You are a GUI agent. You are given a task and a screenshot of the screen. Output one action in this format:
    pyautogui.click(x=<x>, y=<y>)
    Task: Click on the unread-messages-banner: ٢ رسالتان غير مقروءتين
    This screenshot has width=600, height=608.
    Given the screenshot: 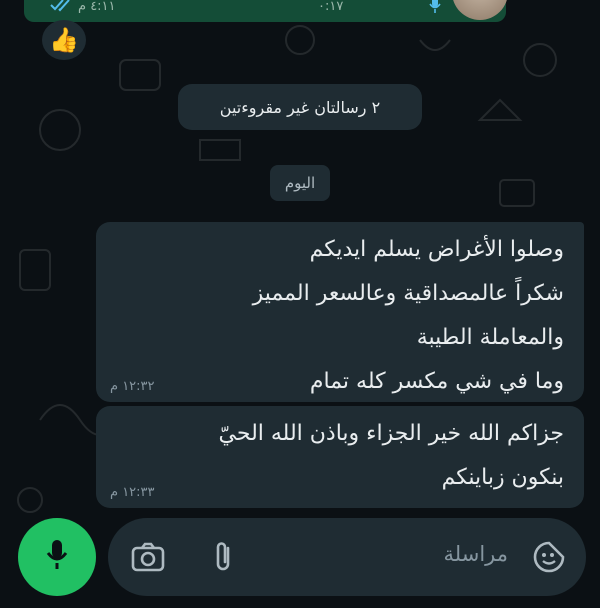 What is the action you would take?
    pyautogui.click(x=300, y=107)
    